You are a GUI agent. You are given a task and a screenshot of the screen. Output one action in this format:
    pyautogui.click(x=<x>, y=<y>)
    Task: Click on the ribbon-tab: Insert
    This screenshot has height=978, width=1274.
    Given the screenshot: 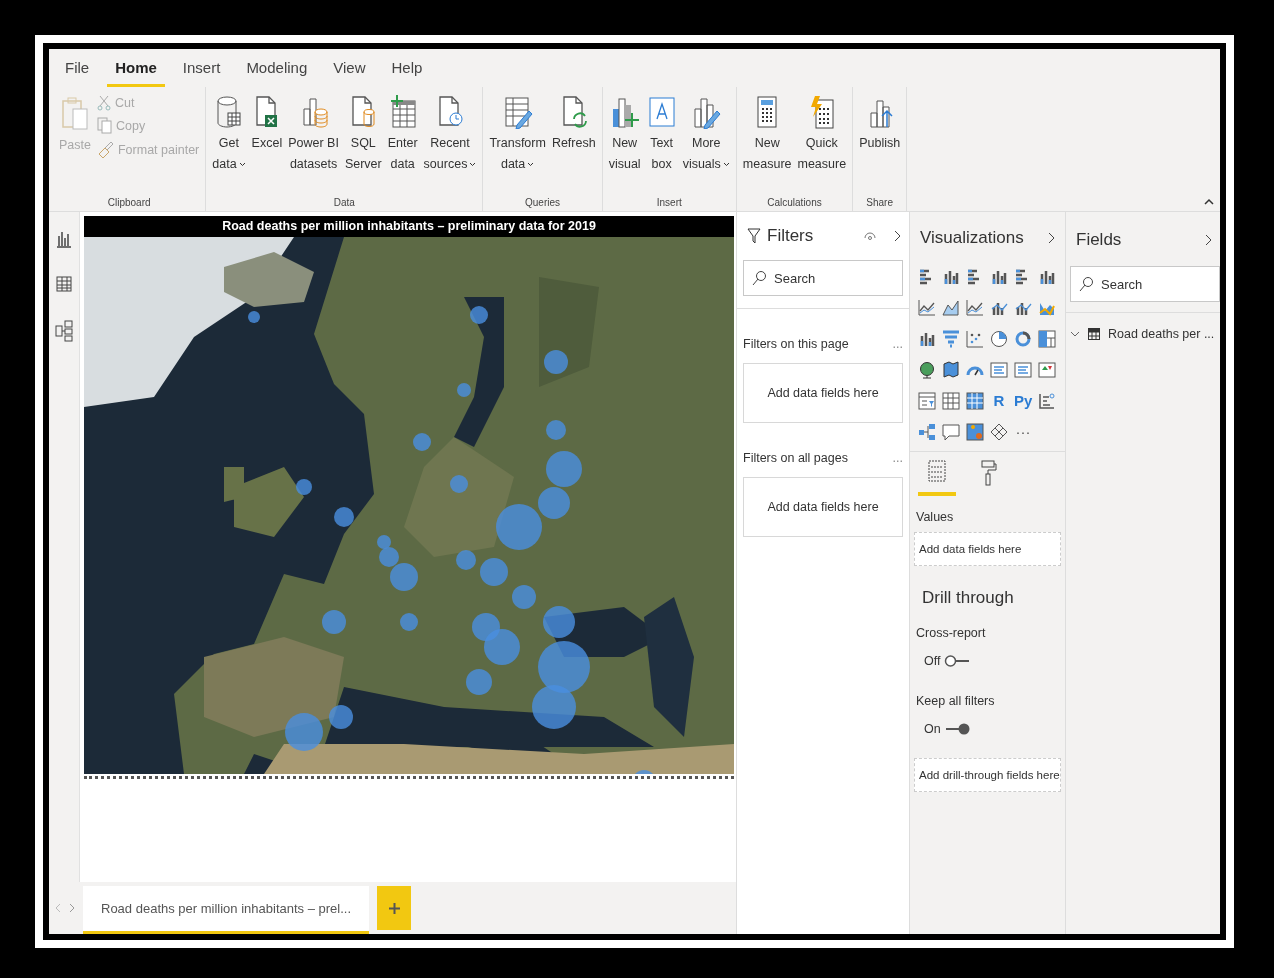 What is the action you would take?
    pyautogui.click(x=201, y=71)
    